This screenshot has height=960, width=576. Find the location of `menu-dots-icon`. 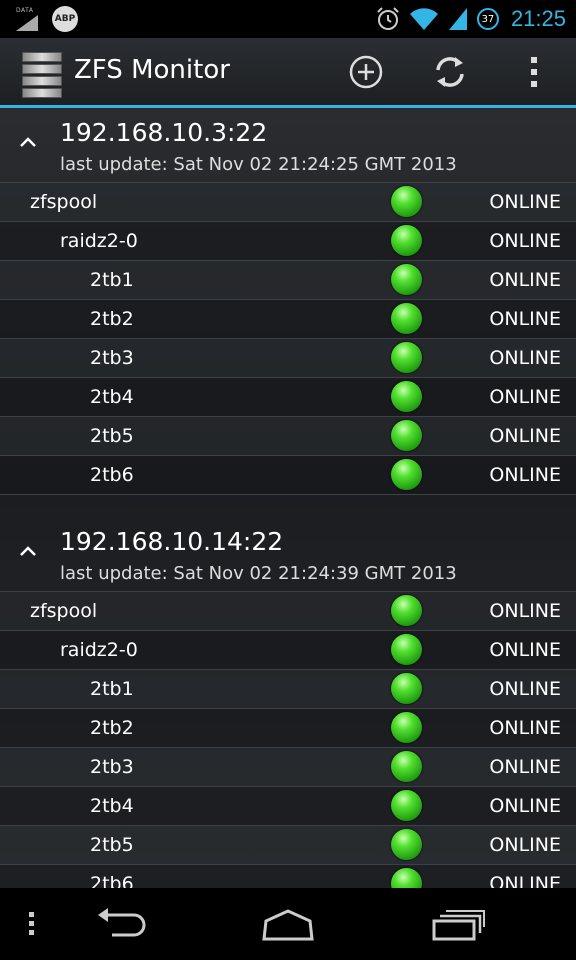

menu-dots-icon is located at coordinates (31, 923).